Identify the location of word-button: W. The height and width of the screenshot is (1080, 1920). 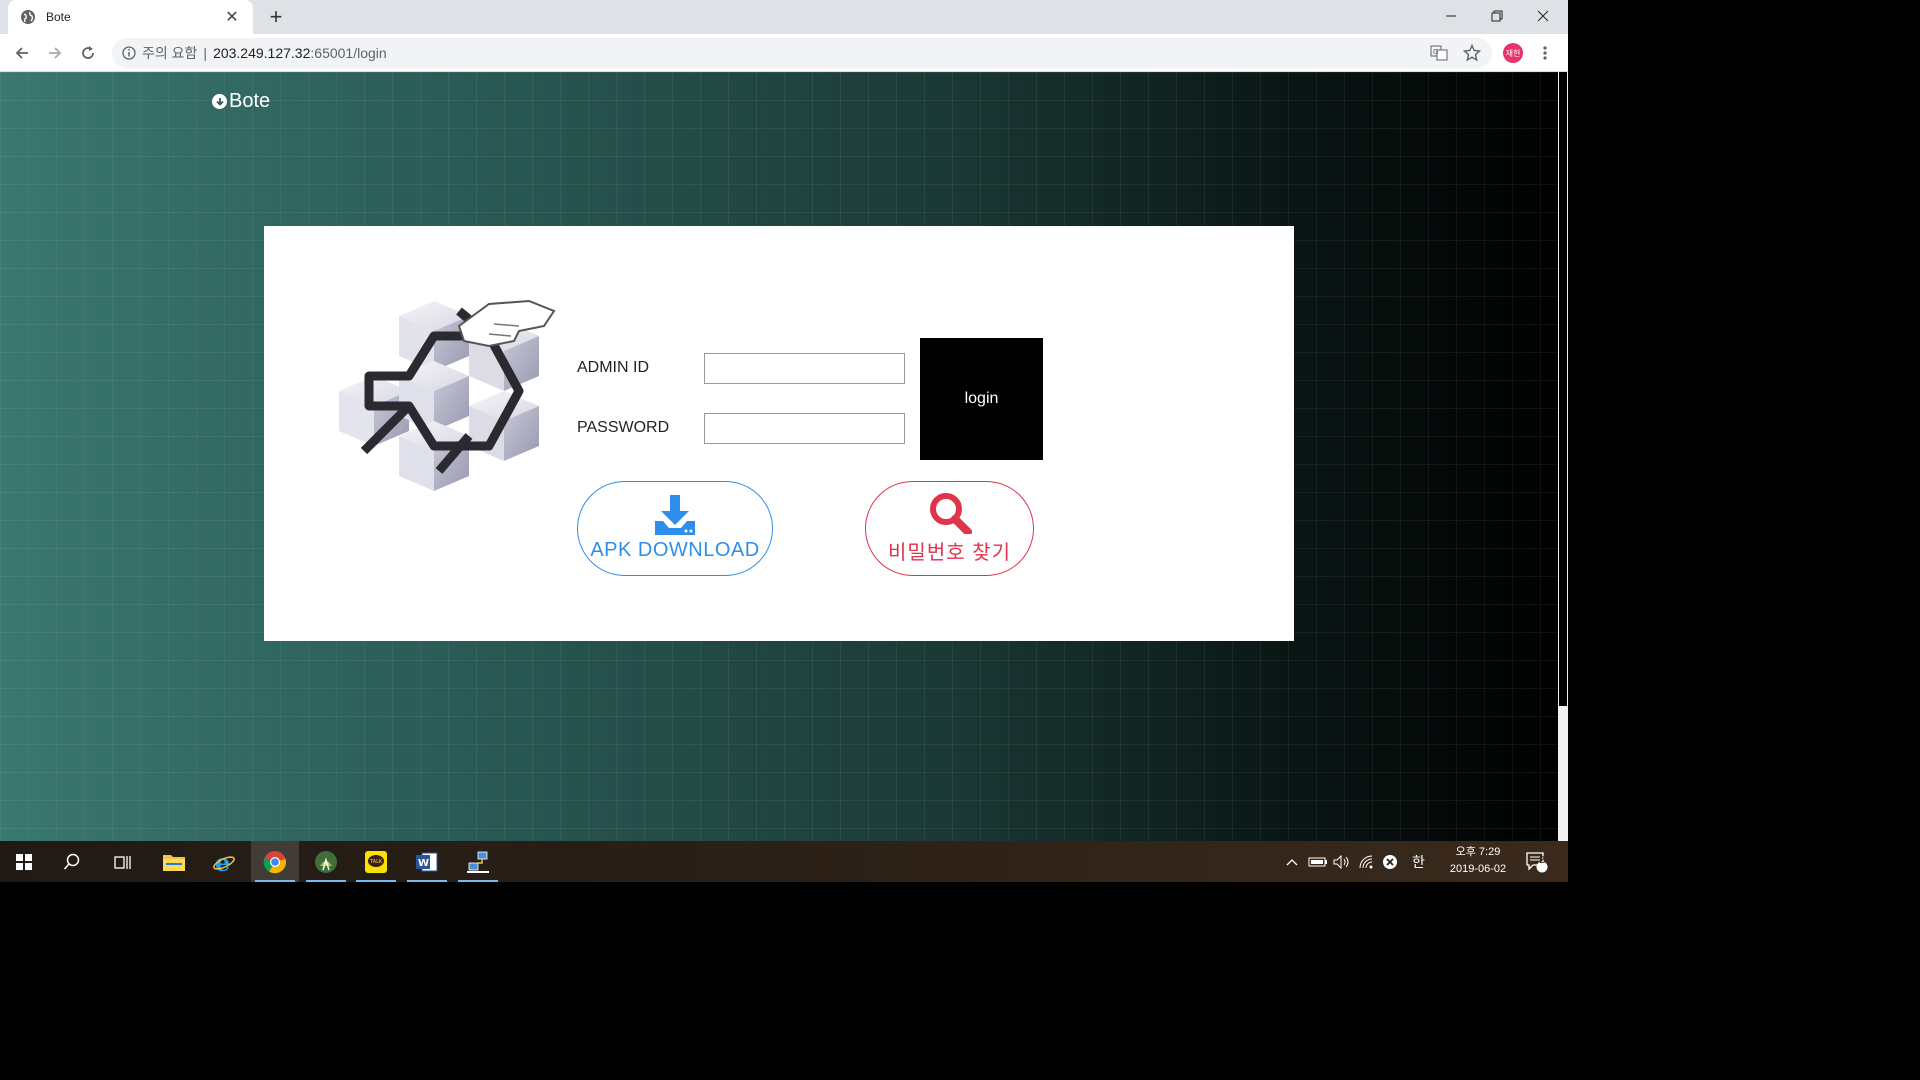
(427, 861).